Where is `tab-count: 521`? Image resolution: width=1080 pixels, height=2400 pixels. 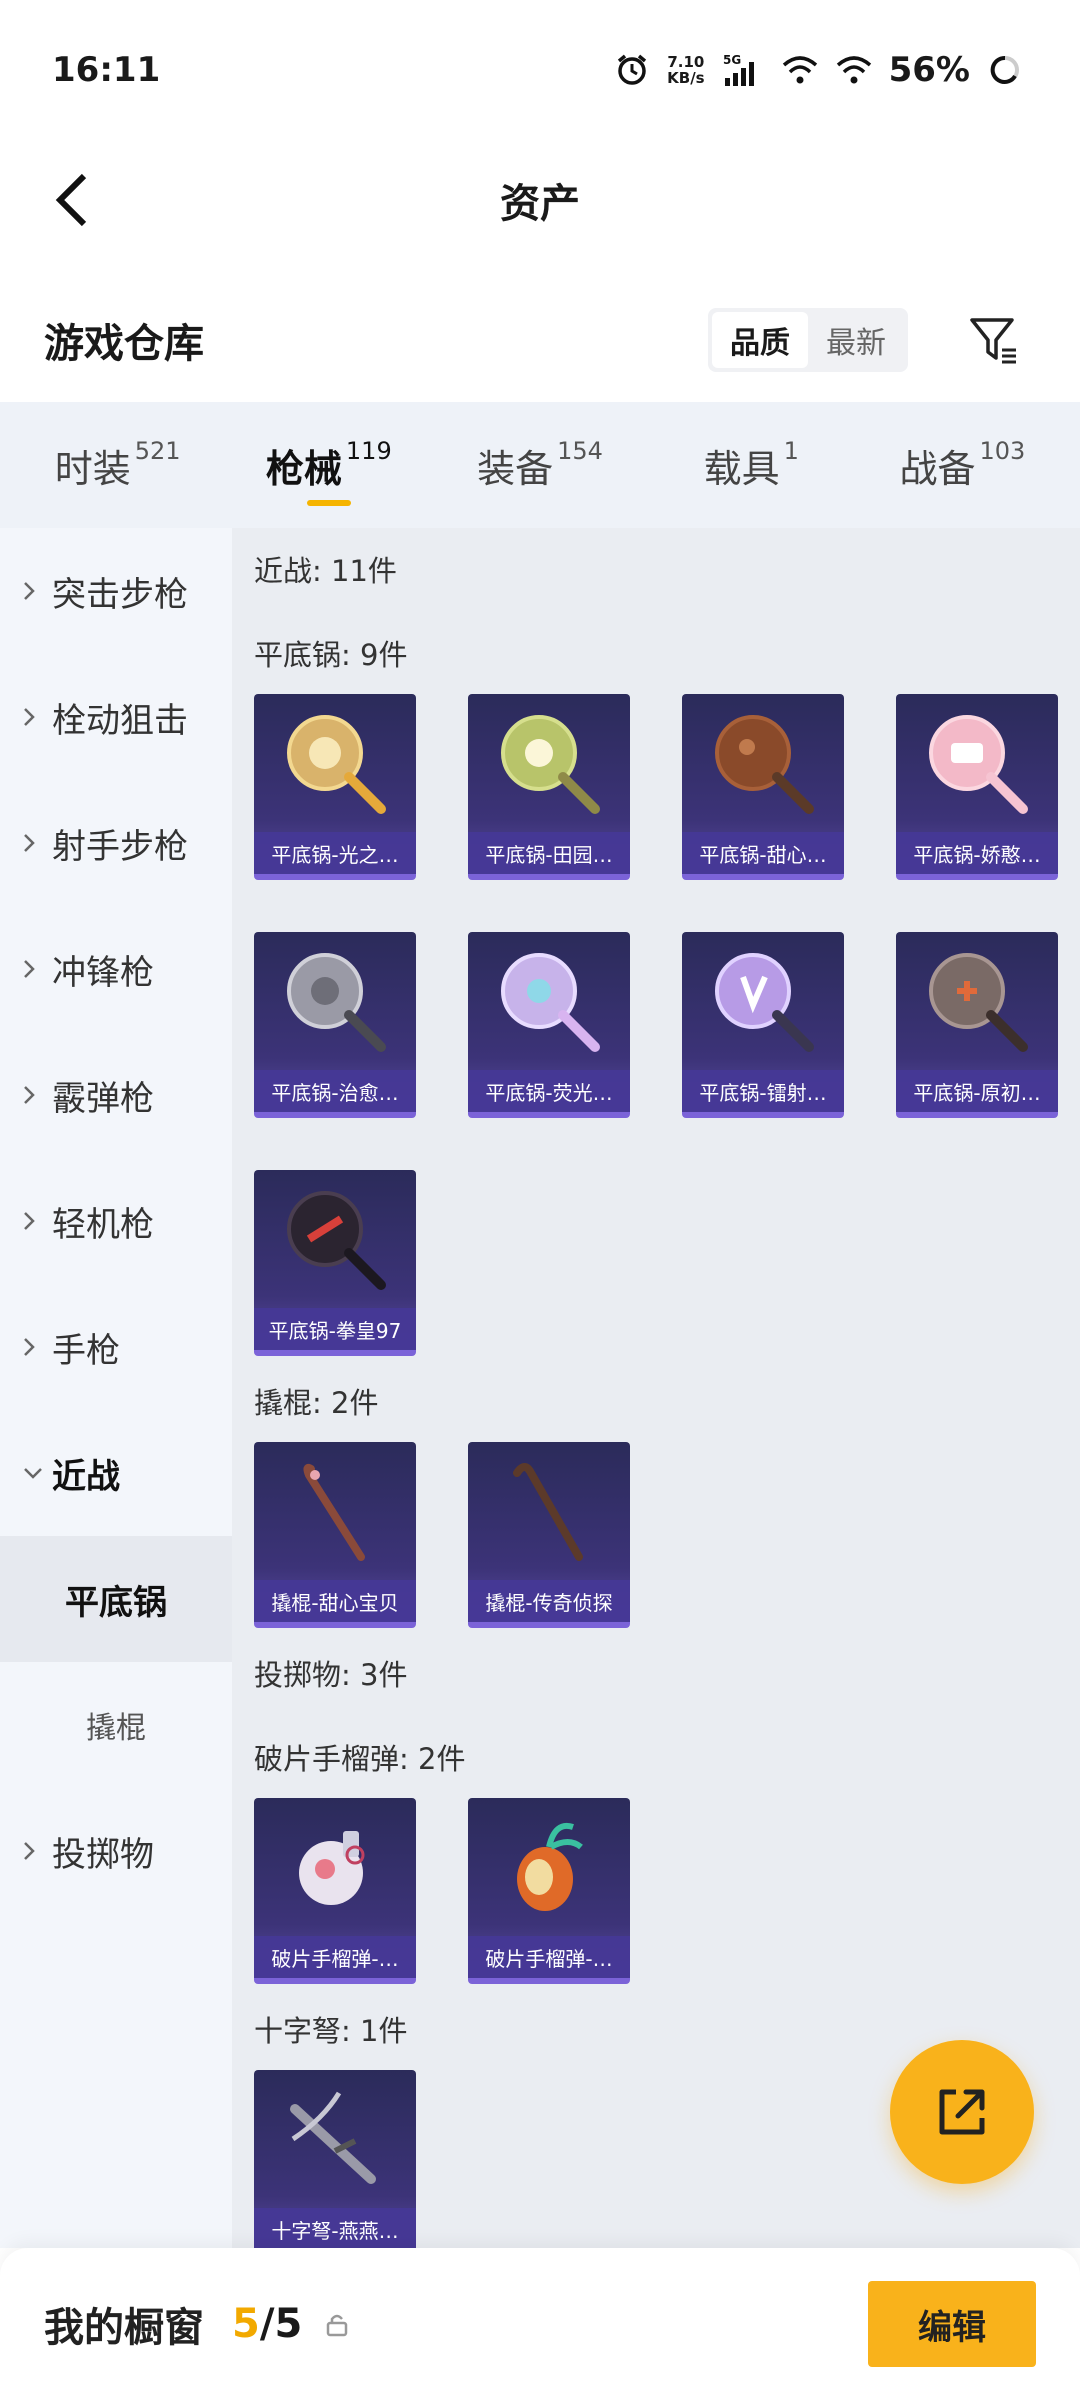 tab-count: 521 is located at coordinates (157, 451).